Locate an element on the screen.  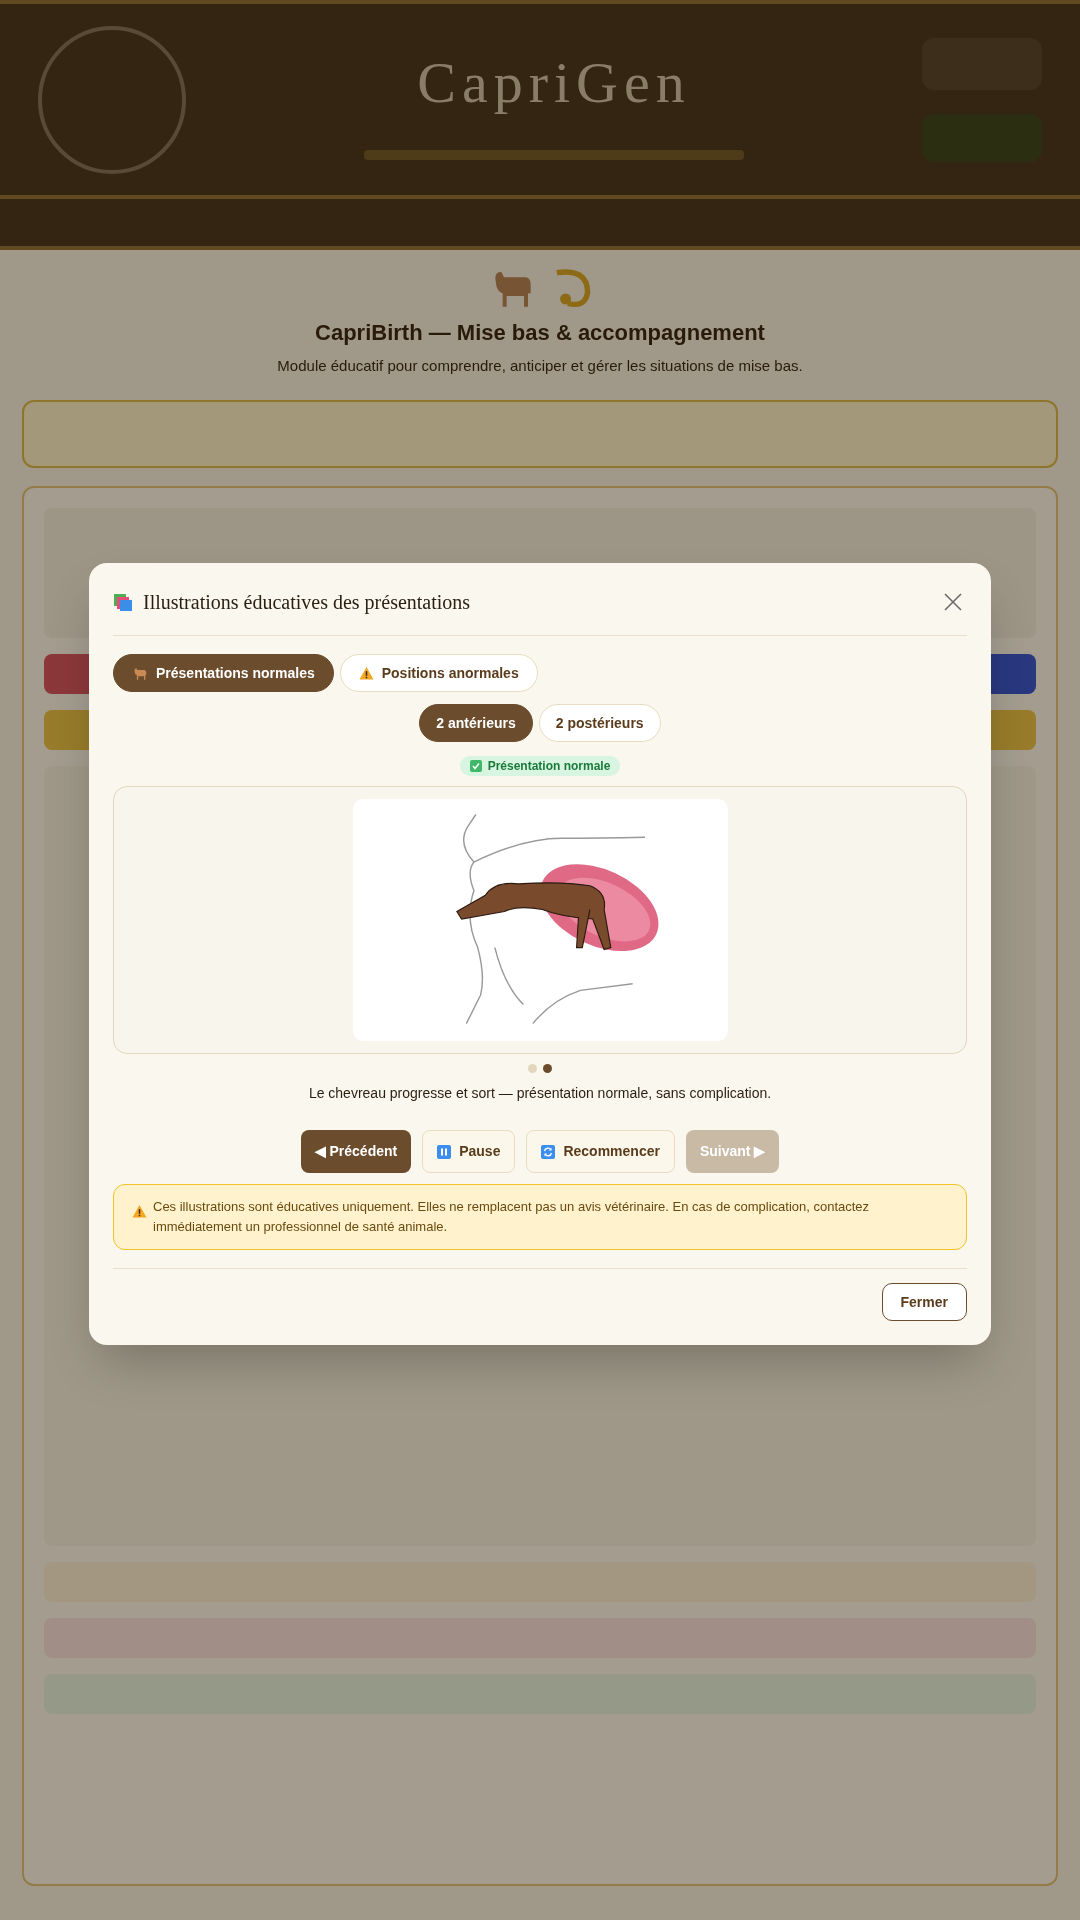
app-title: CapriGen is located at coordinates (554, 83).